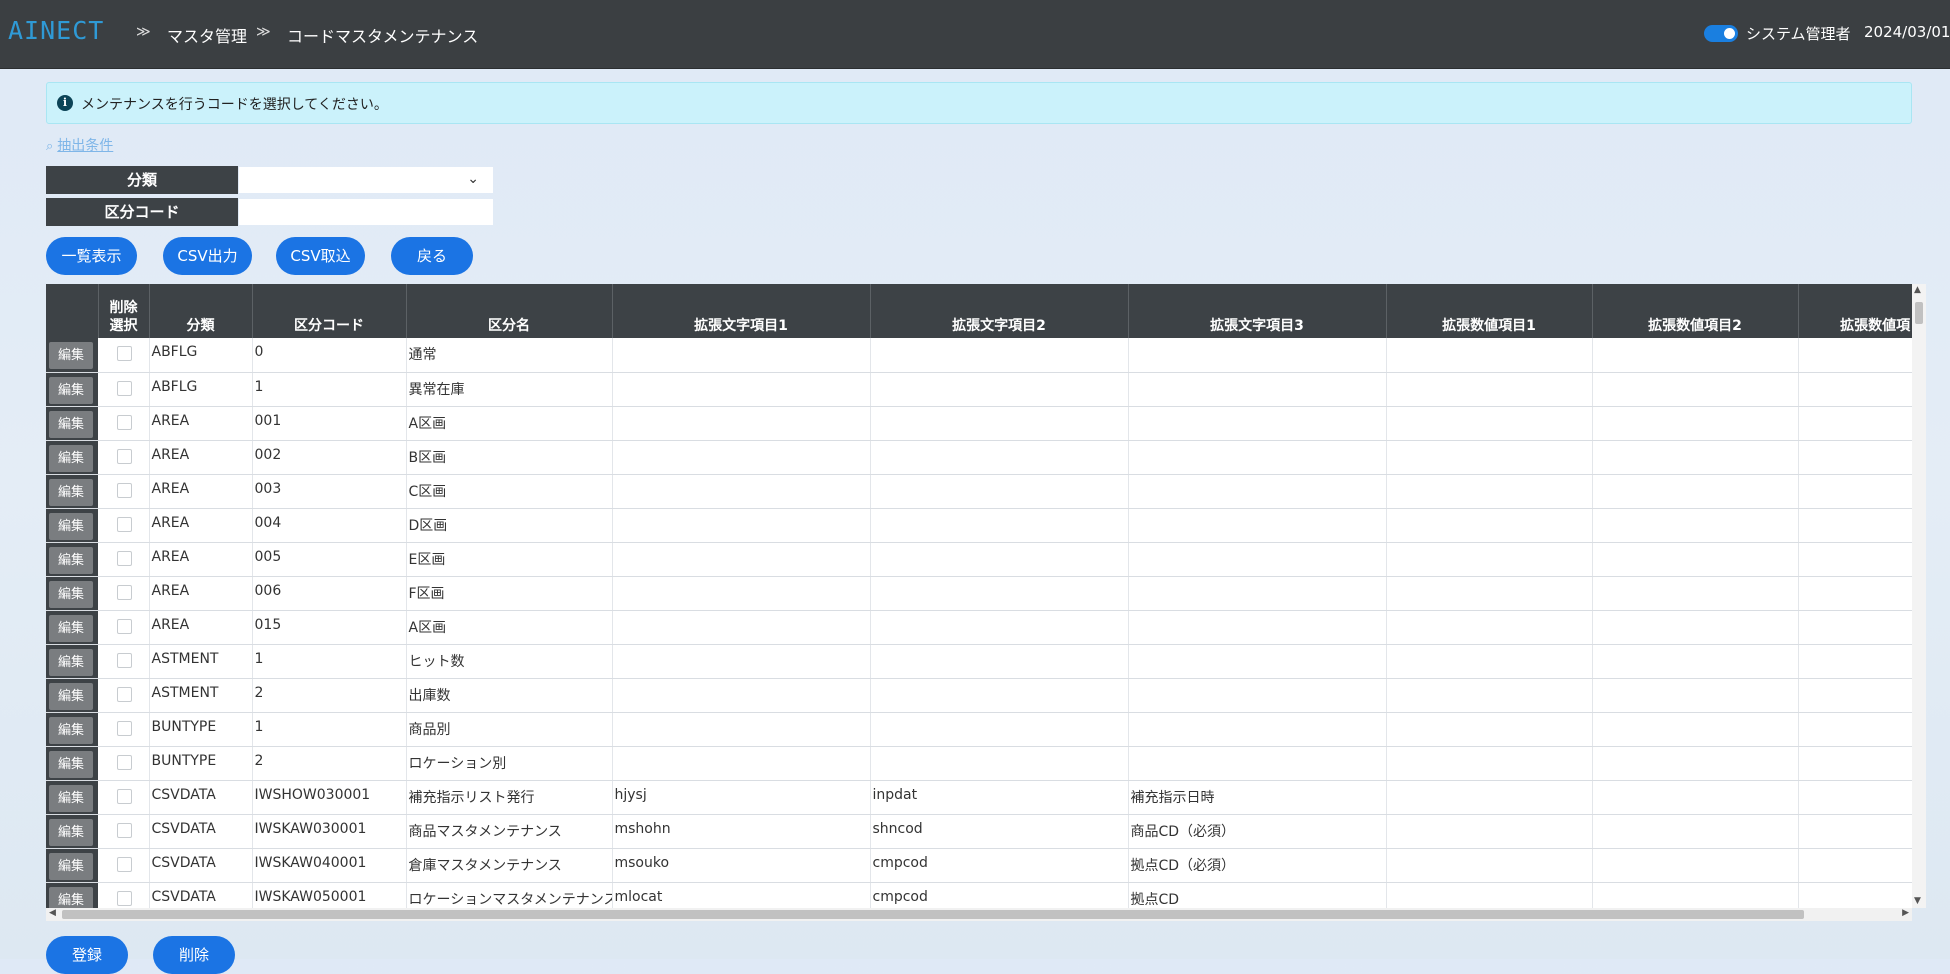 The width and height of the screenshot is (1950, 974). Describe the element at coordinates (1695, 311) in the screenshot. I see `ext-num2-header: 拡張数値項目2` at that location.